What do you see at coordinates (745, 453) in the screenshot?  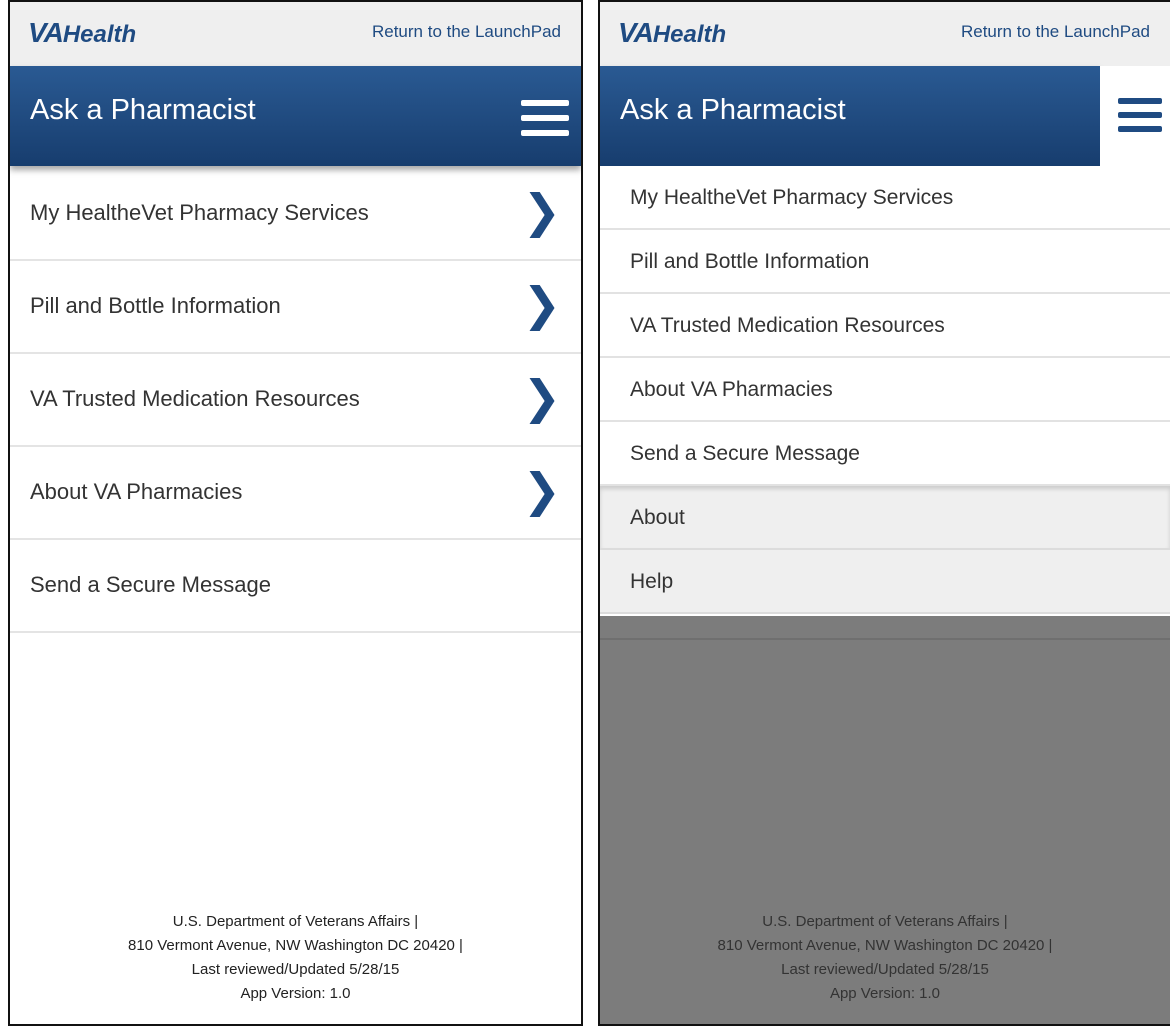 I see `drawer-item-label: Send a Secure Message` at bounding box center [745, 453].